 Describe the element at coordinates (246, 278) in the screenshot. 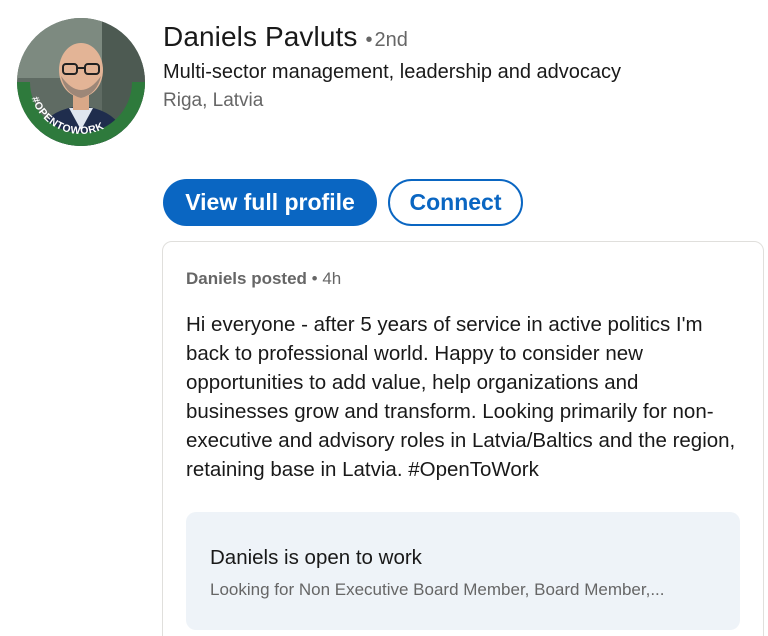

I see `post-author: Daniels posted` at that location.